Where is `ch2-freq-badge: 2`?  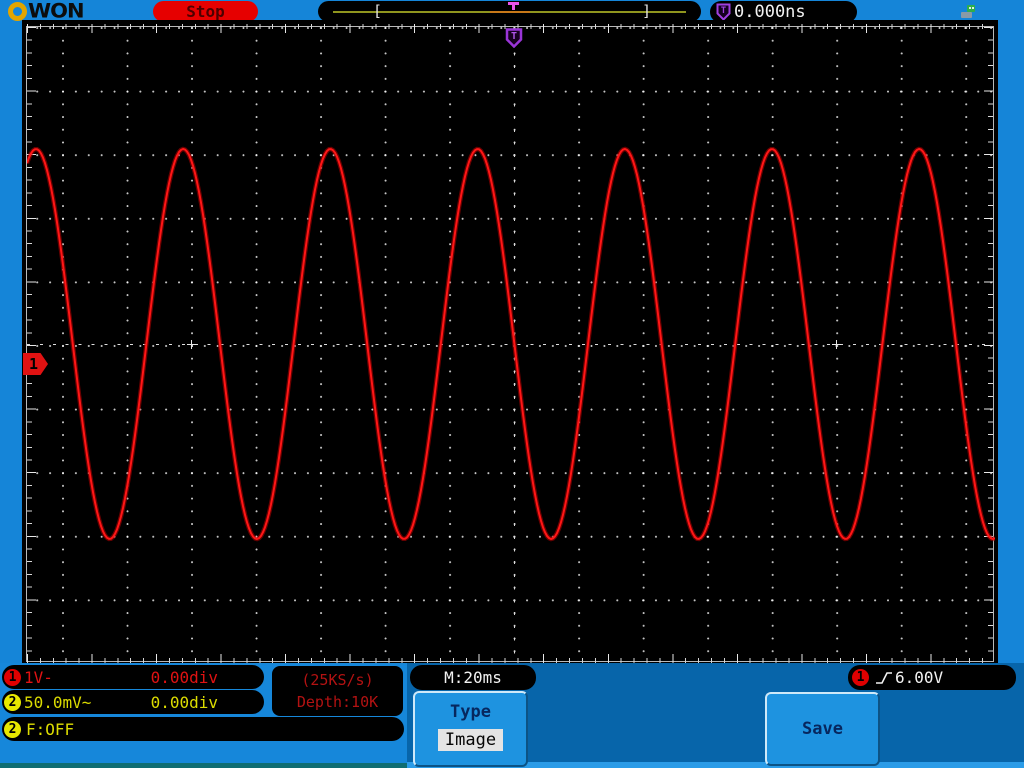
ch2-freq-badge: 2 is located at coordinates (12, 729).